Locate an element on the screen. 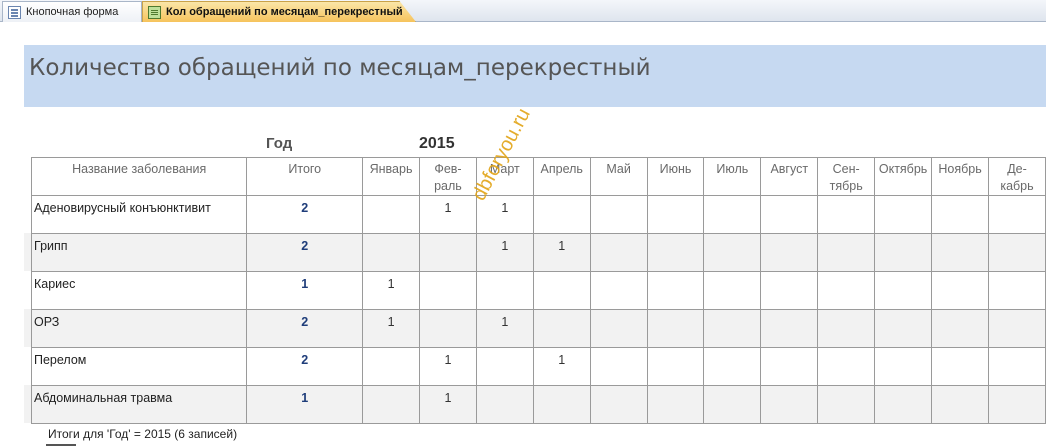 This screenshot has width=1046, height=447. year-value: 2015 is located at coordinates (437, 143).